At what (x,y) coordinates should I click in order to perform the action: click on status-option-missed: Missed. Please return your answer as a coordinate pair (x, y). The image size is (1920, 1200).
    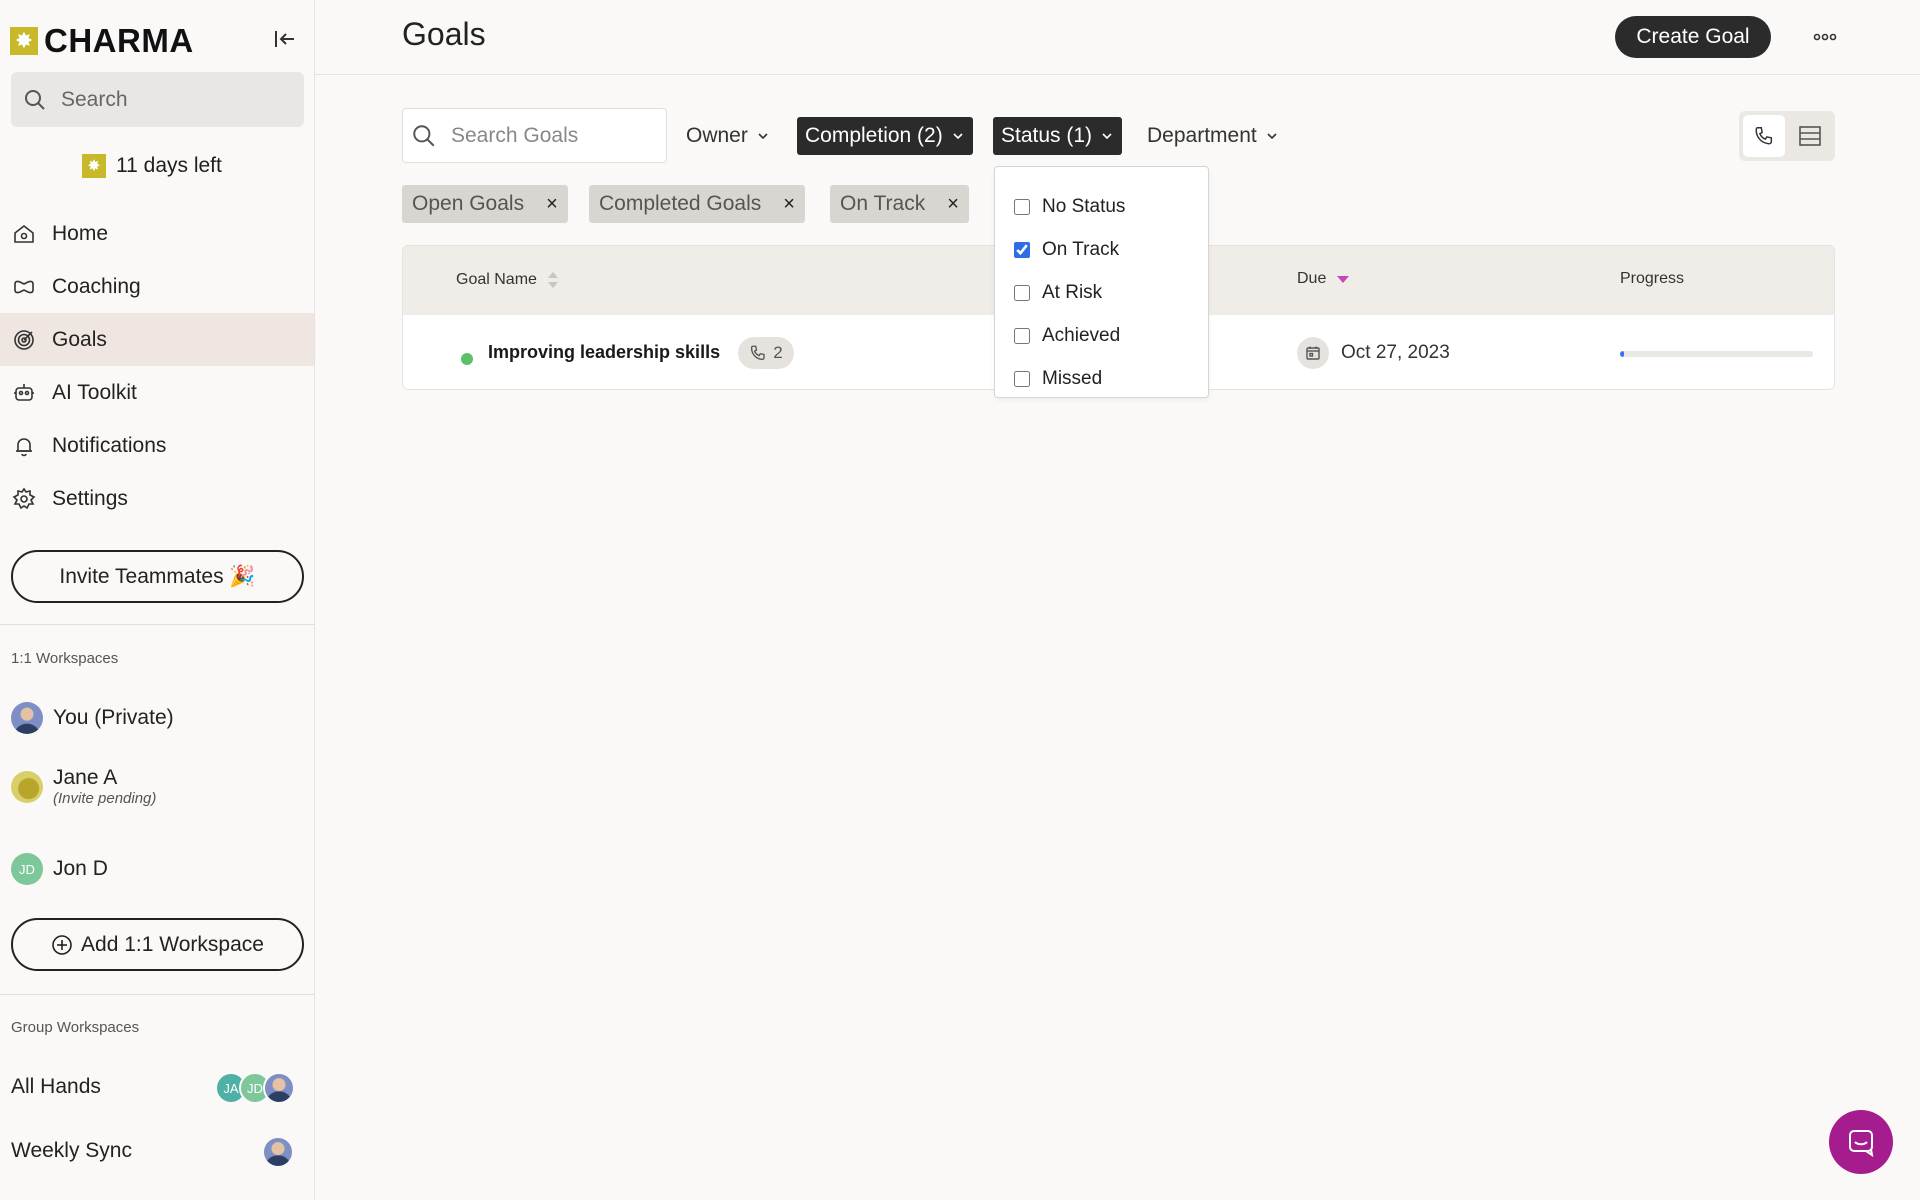
    Looking at the image, I should click on (1101, 378).